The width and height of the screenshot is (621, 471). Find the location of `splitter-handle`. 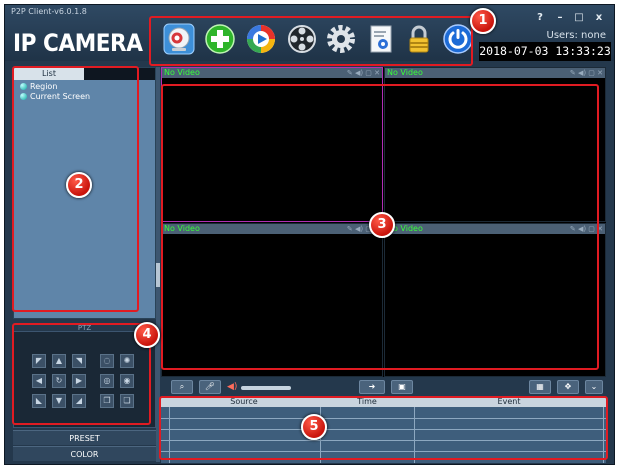

splitter-handle is located at coordinates (158, 275).